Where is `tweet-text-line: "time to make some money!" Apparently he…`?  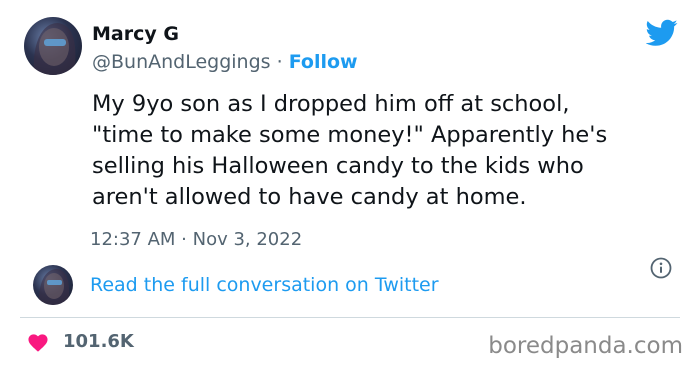 tweet-text-line: "time to make some money!" Apparently he… is located at coordinates (350, 135).